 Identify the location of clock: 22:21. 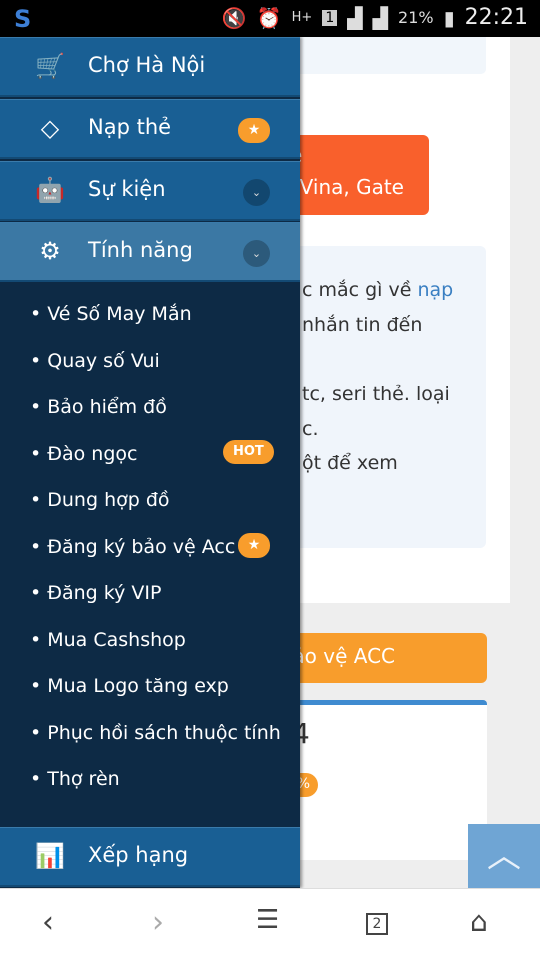
(496, 17).